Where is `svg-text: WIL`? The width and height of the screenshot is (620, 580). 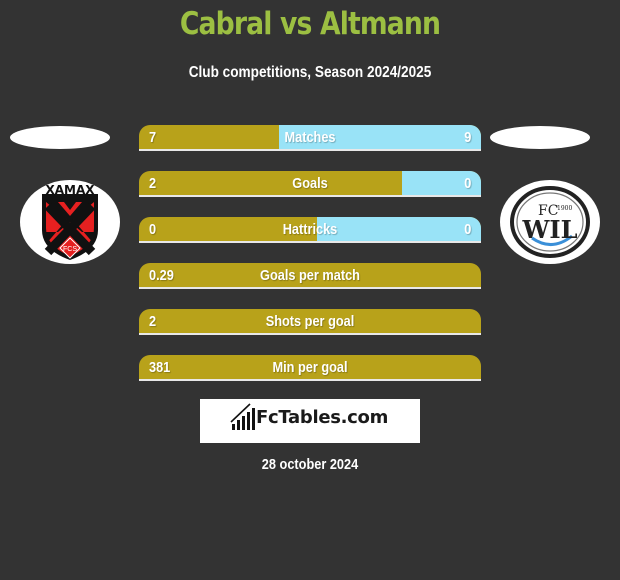 svg-text: WIL is located at coordinates (549, 229).